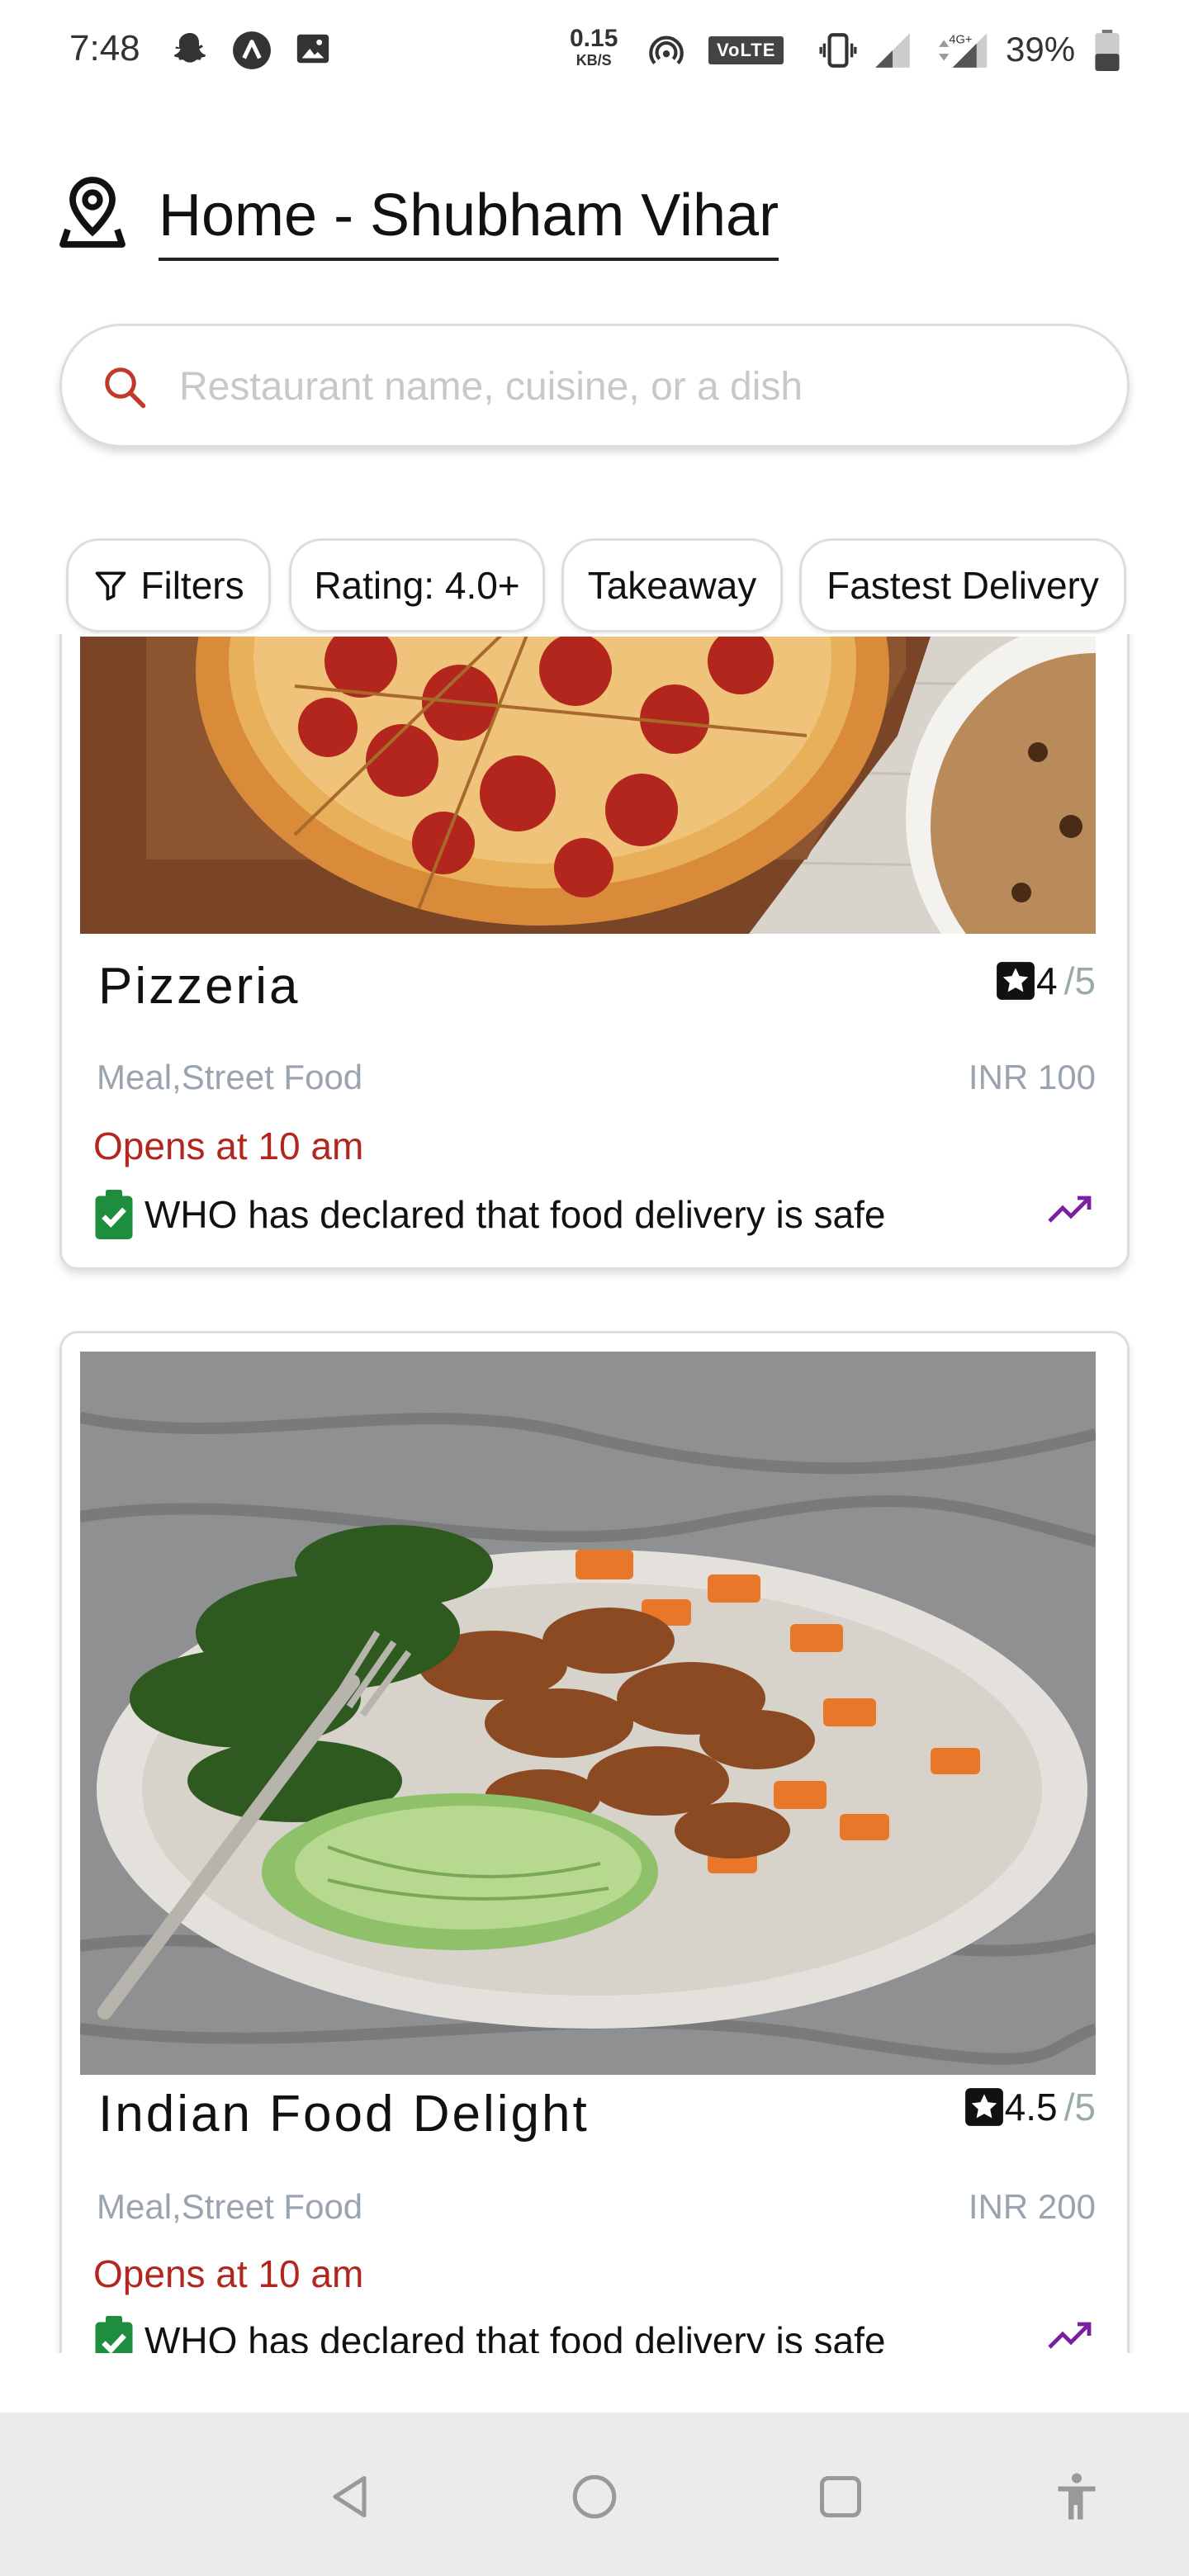  Describe the element at coordinates (190, 51) in the screenshot. I see `snapchat-icon` at that location.